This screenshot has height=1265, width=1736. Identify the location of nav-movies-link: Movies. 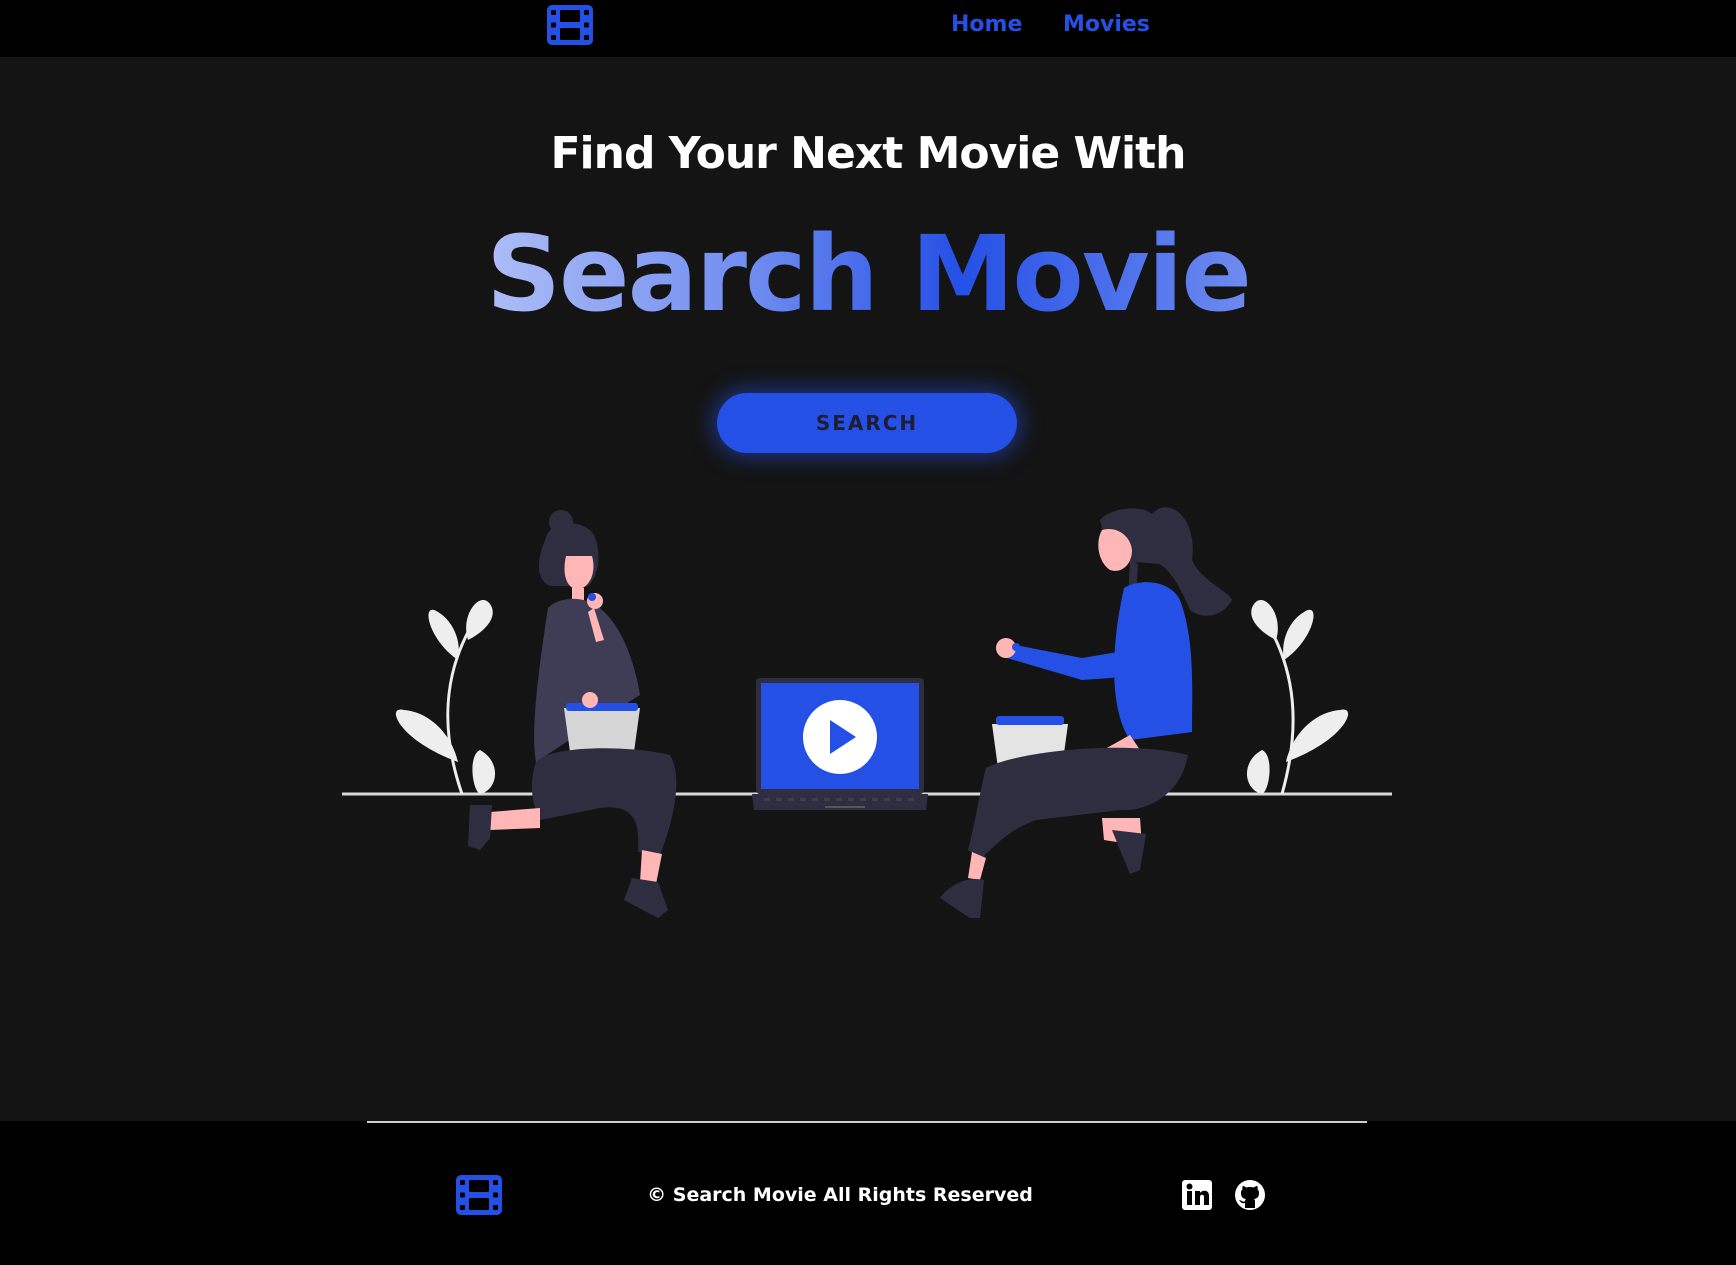
(1106, 25).